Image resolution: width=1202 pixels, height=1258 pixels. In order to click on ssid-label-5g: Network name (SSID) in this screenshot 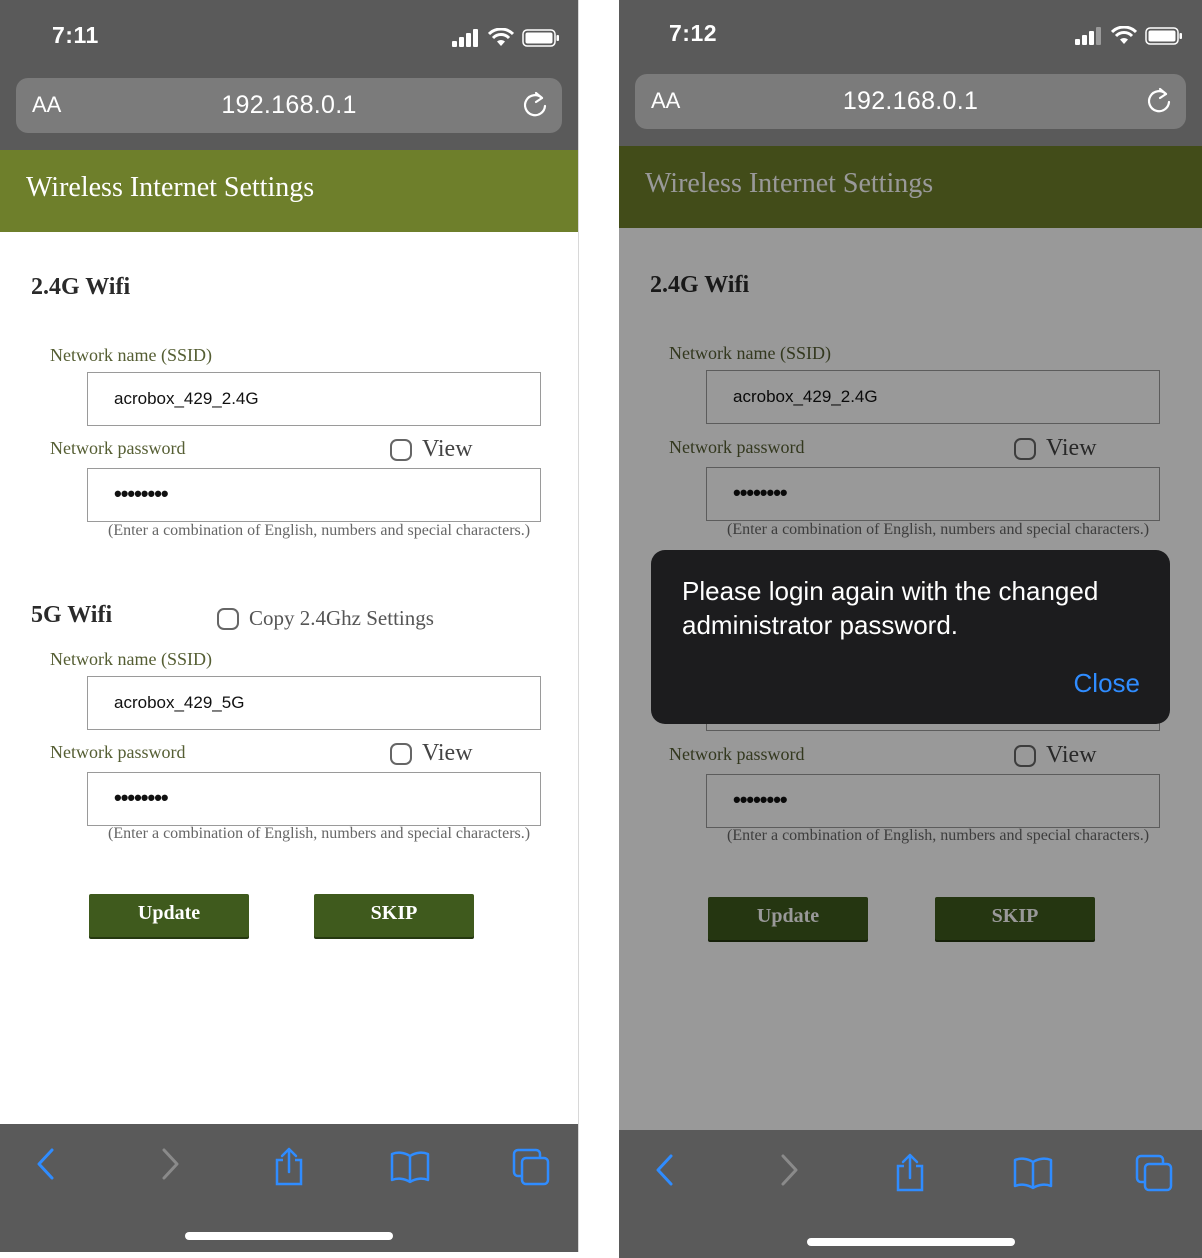, I will do `click(131, 659)`.